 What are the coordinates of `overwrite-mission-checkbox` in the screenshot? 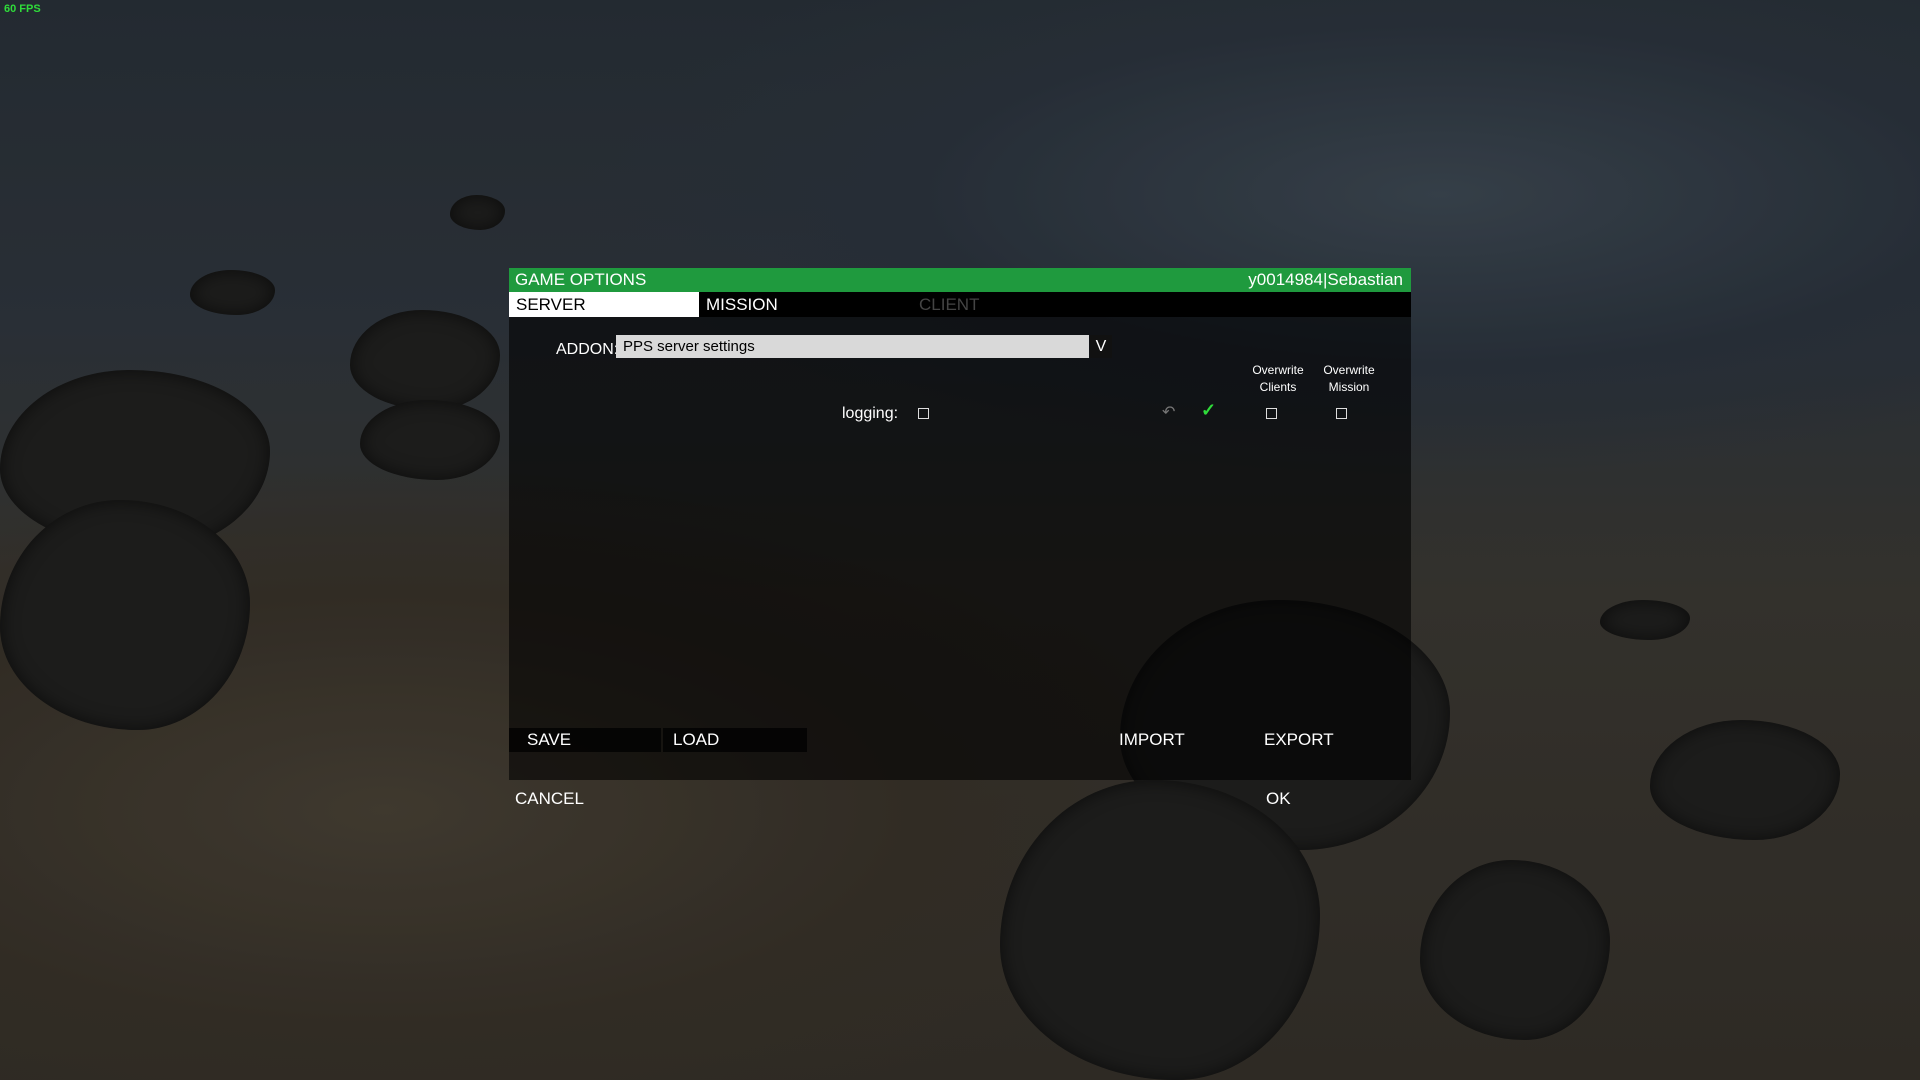 It's located at (1341, 413).